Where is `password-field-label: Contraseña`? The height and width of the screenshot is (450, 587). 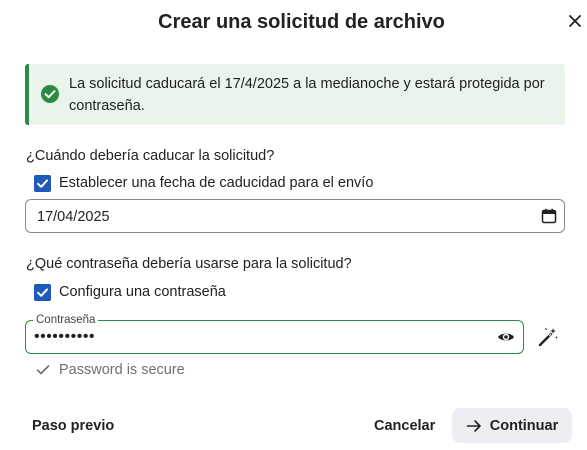
password-field-label: Contraseña is located at coordinates (66, 320).